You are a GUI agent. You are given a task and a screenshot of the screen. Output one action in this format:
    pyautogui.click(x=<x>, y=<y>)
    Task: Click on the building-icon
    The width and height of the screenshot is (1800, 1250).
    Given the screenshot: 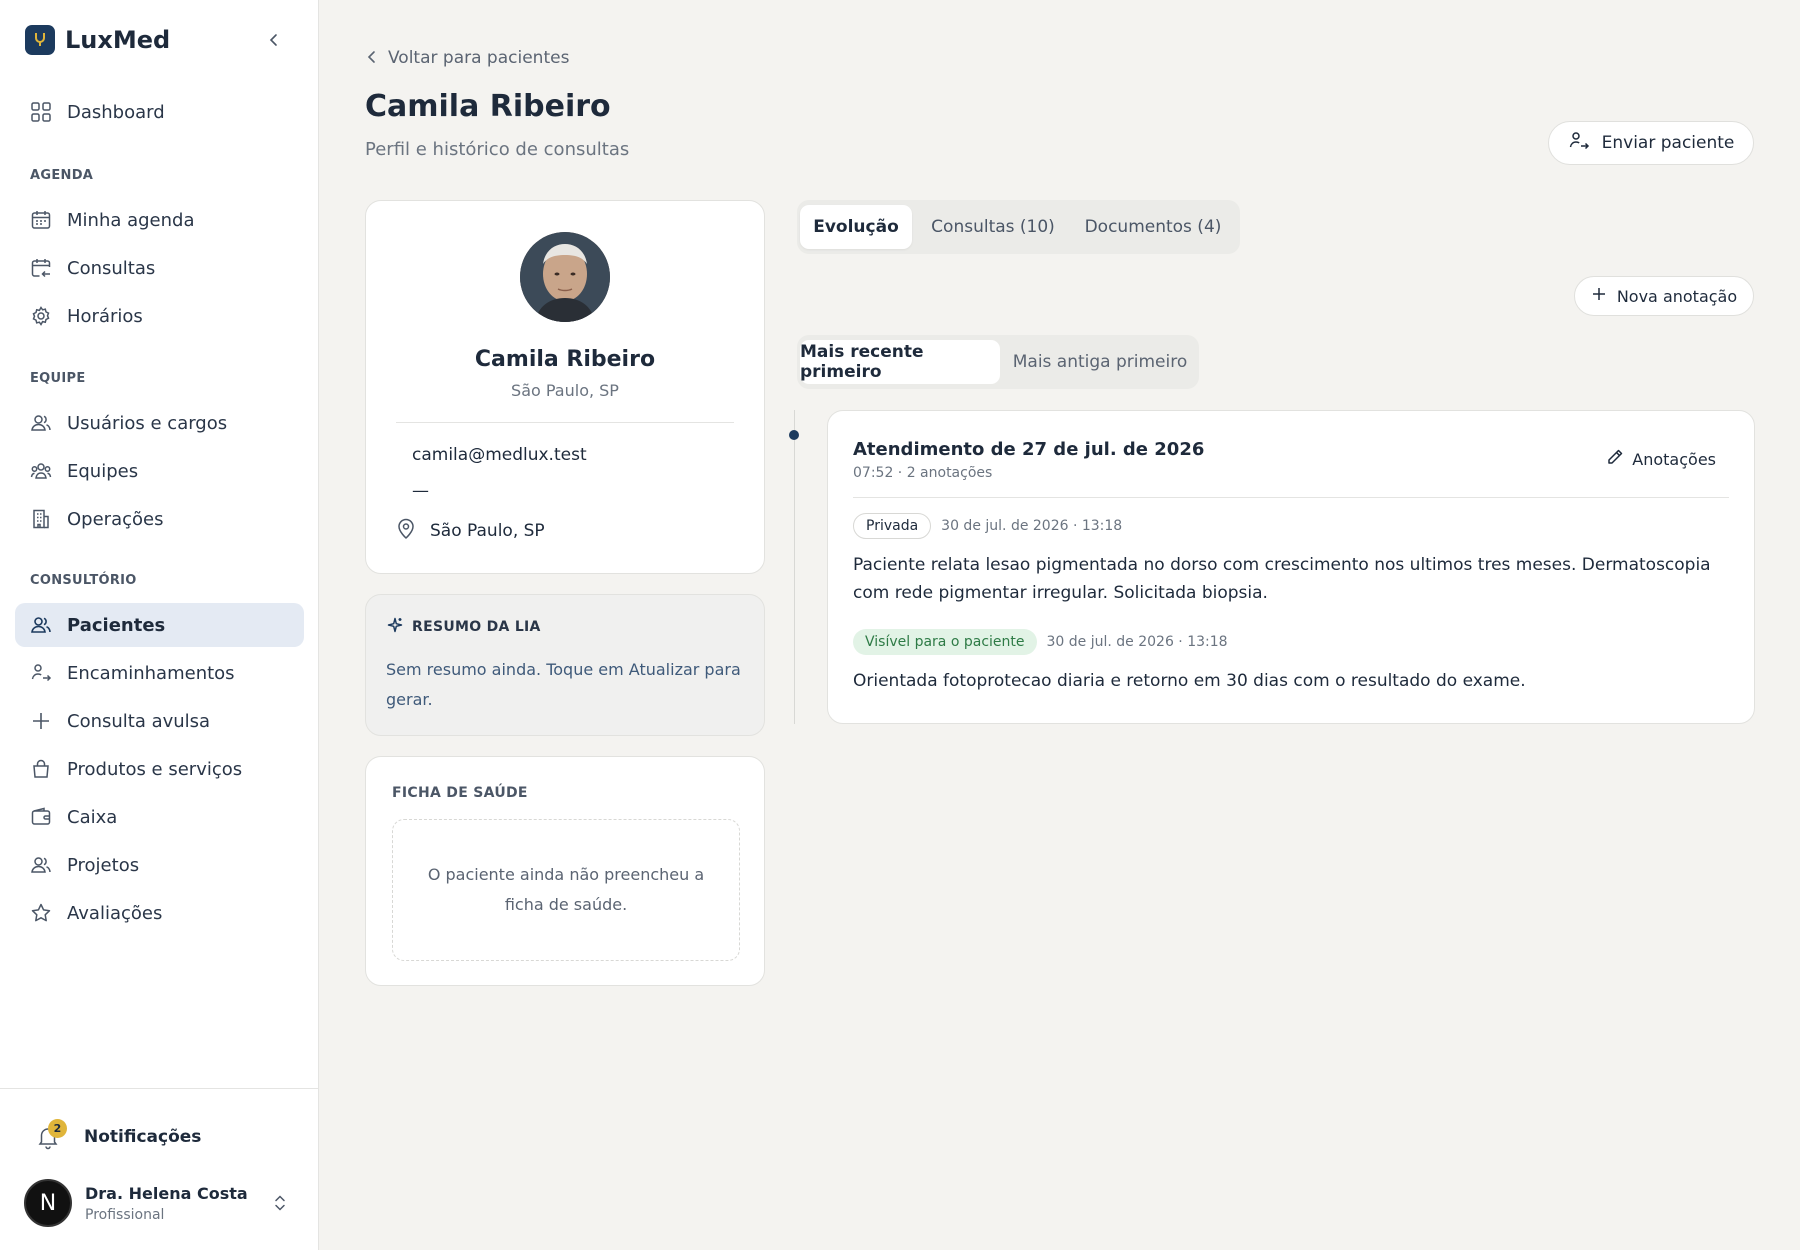 What is the action you would take?
    pyautogui.click(x=41, y=519)
    